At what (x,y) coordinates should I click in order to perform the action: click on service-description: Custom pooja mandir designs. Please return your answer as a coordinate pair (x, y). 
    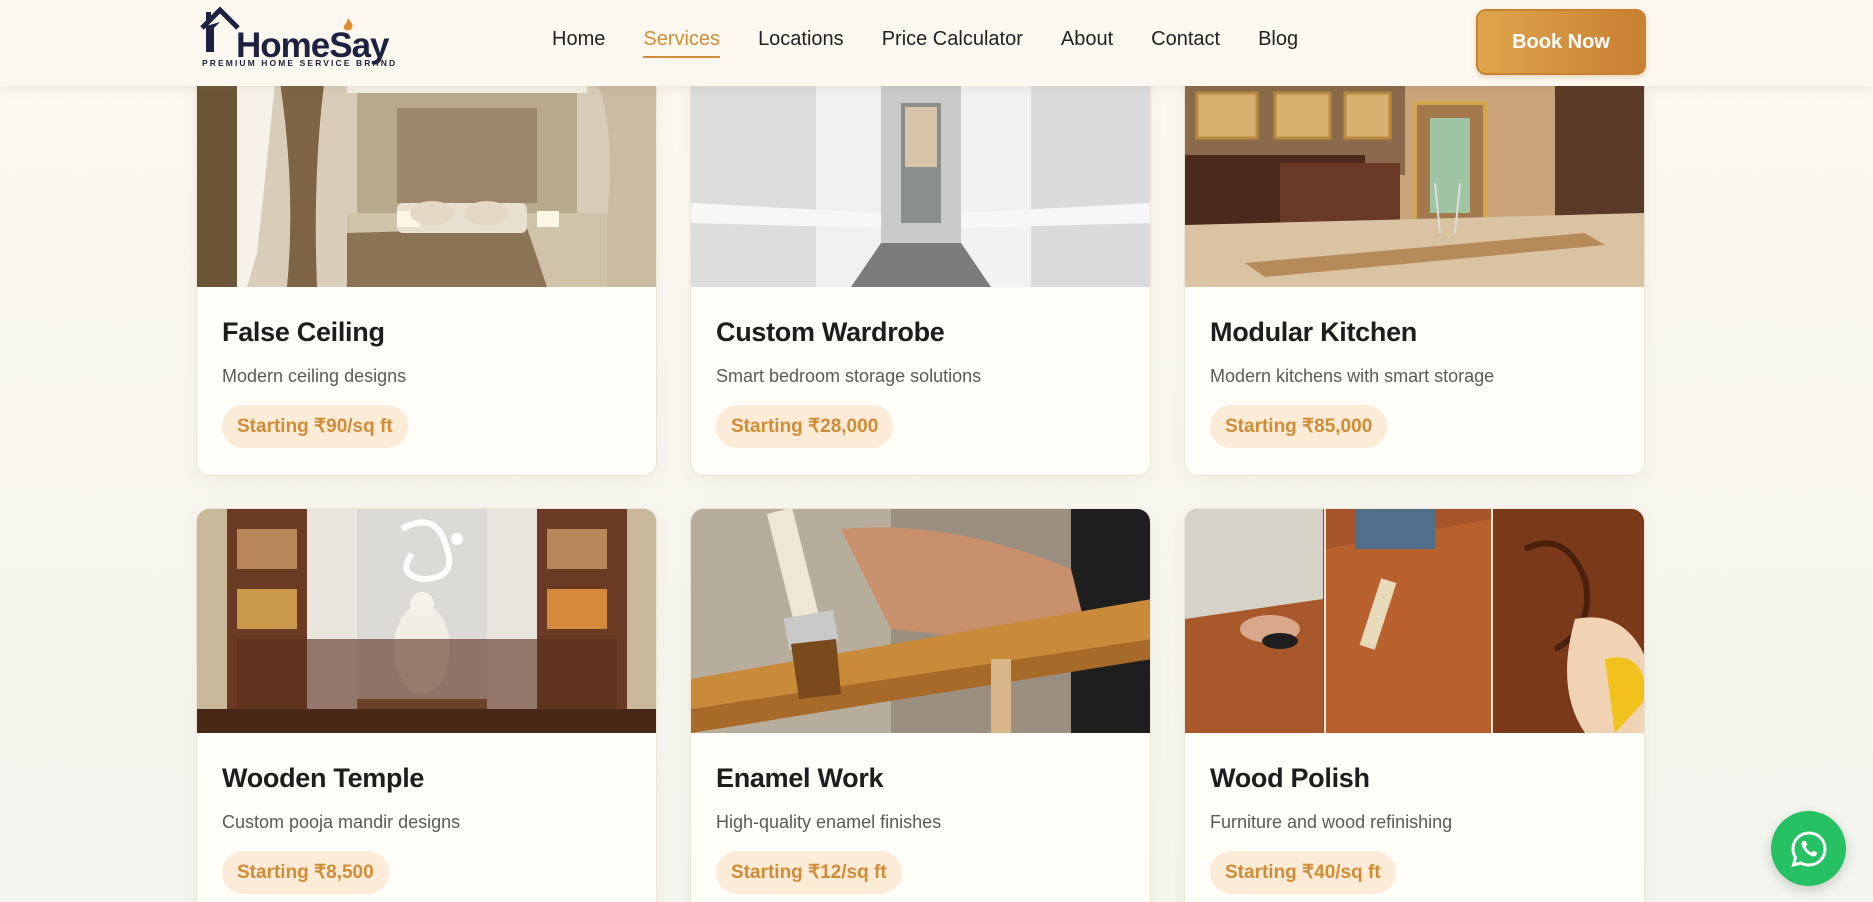
    Looking at the image, I should click on (341, 822).